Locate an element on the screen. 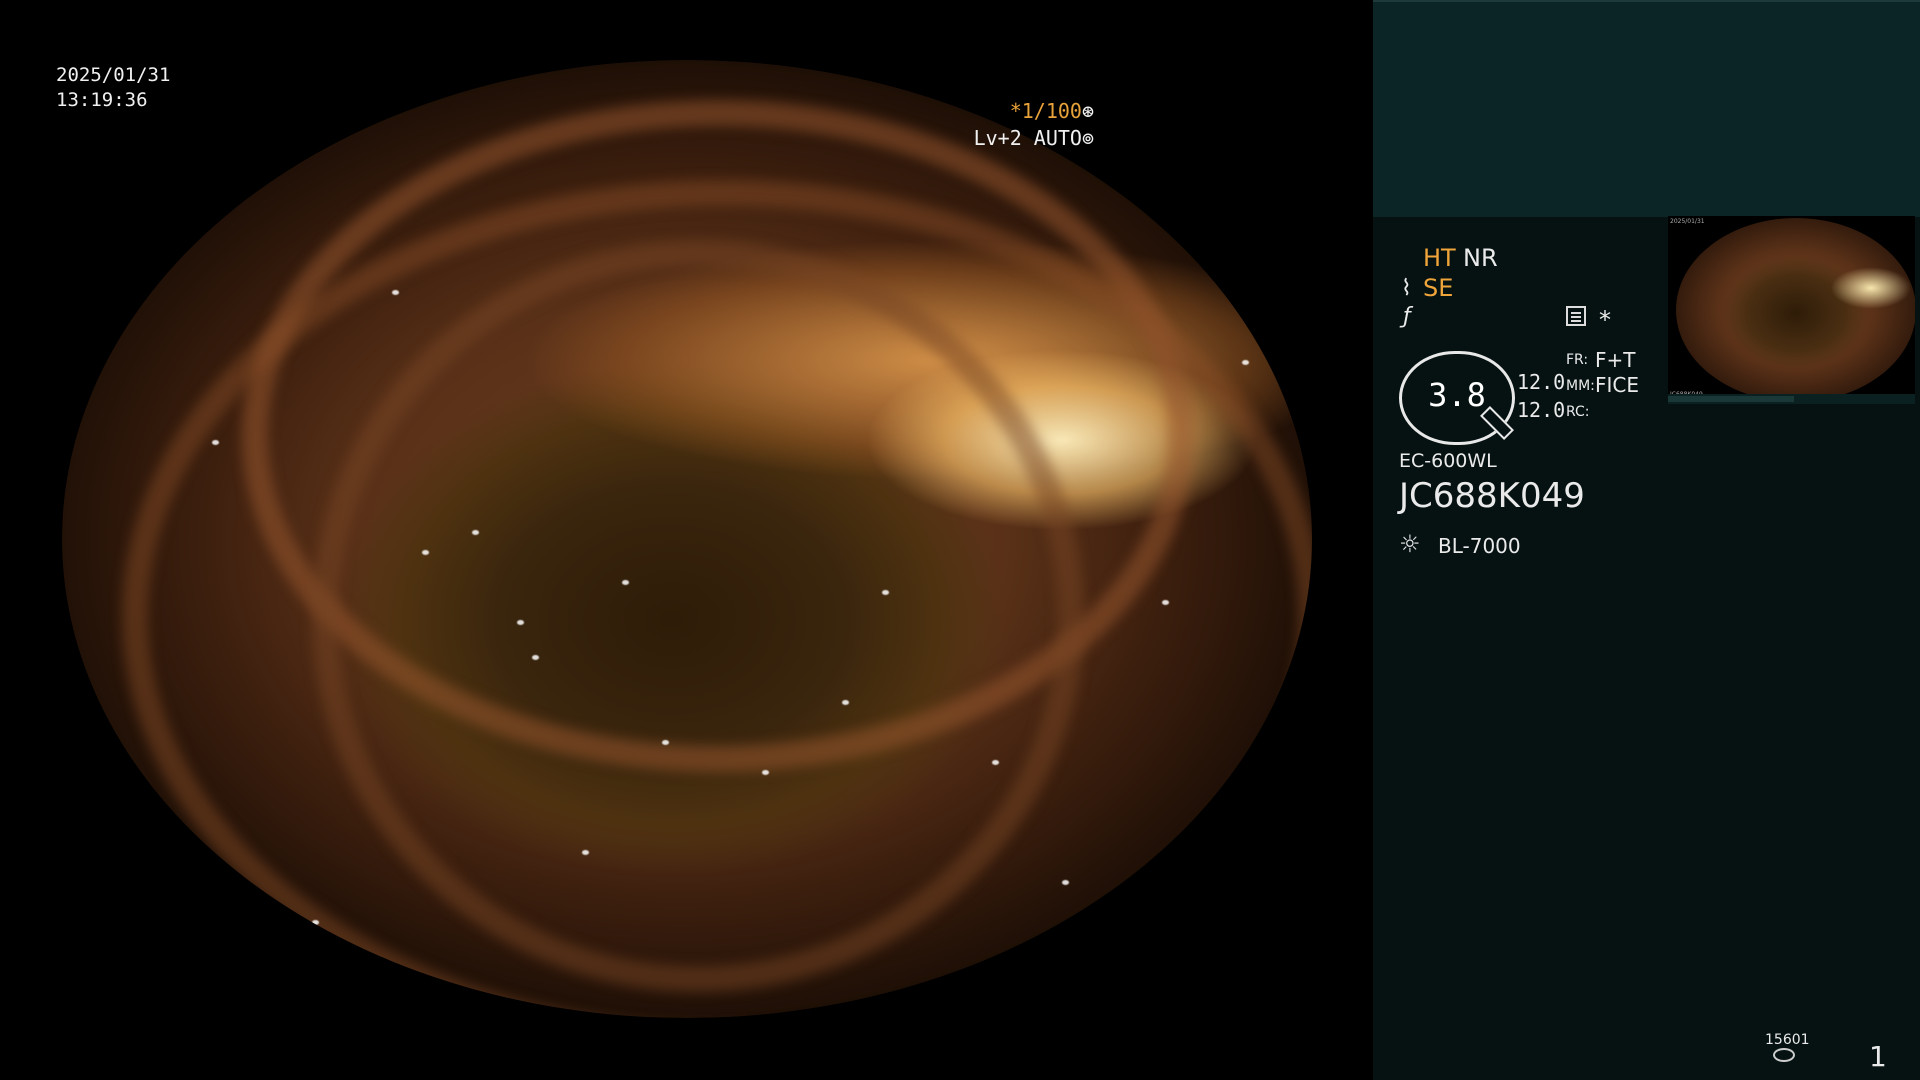 This screenshot has height=1080, width=1920. thumbnail-date: 2025/01/31 is located at coordinates (1687, 221).